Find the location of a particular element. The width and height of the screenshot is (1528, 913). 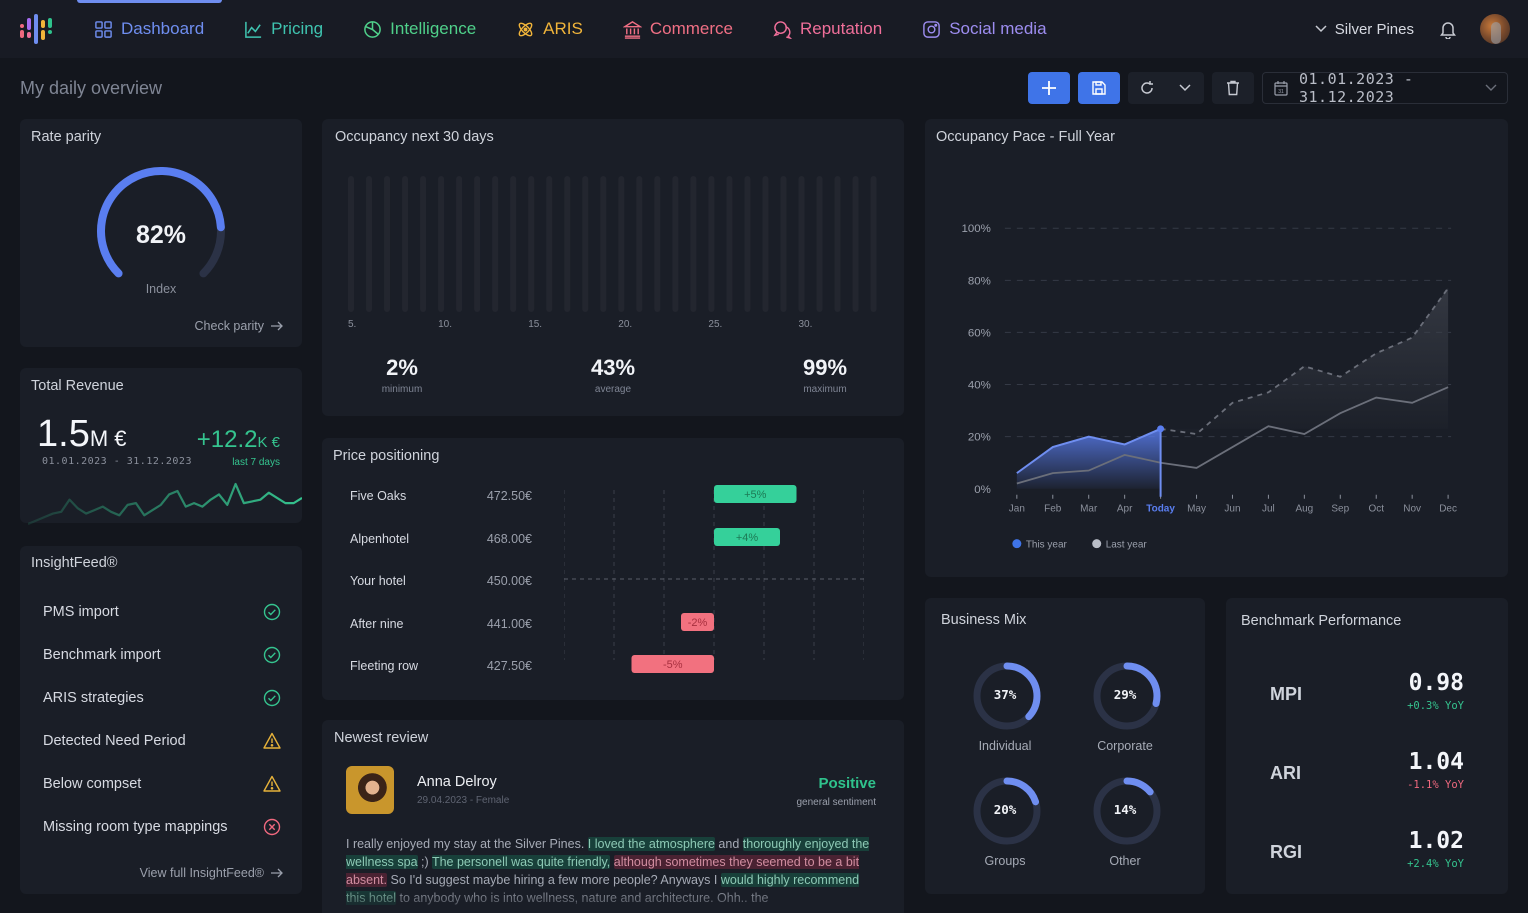

insightfeed-item: Missing room type mappings is located at coordinates (162, 826).